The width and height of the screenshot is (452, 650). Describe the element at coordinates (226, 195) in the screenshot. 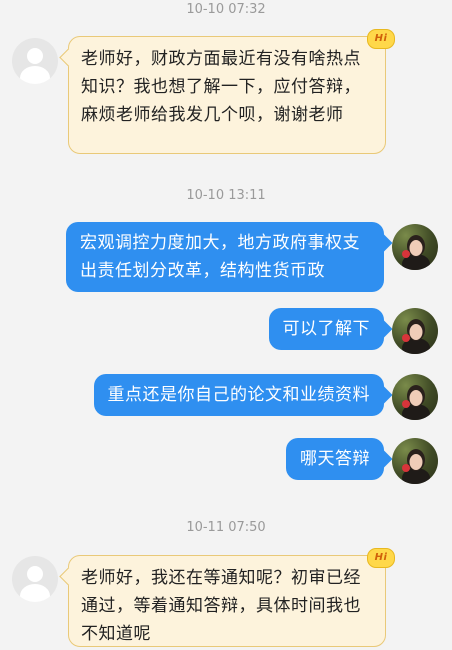

I see `message-timestamp: 10-10 13:11` at that location.